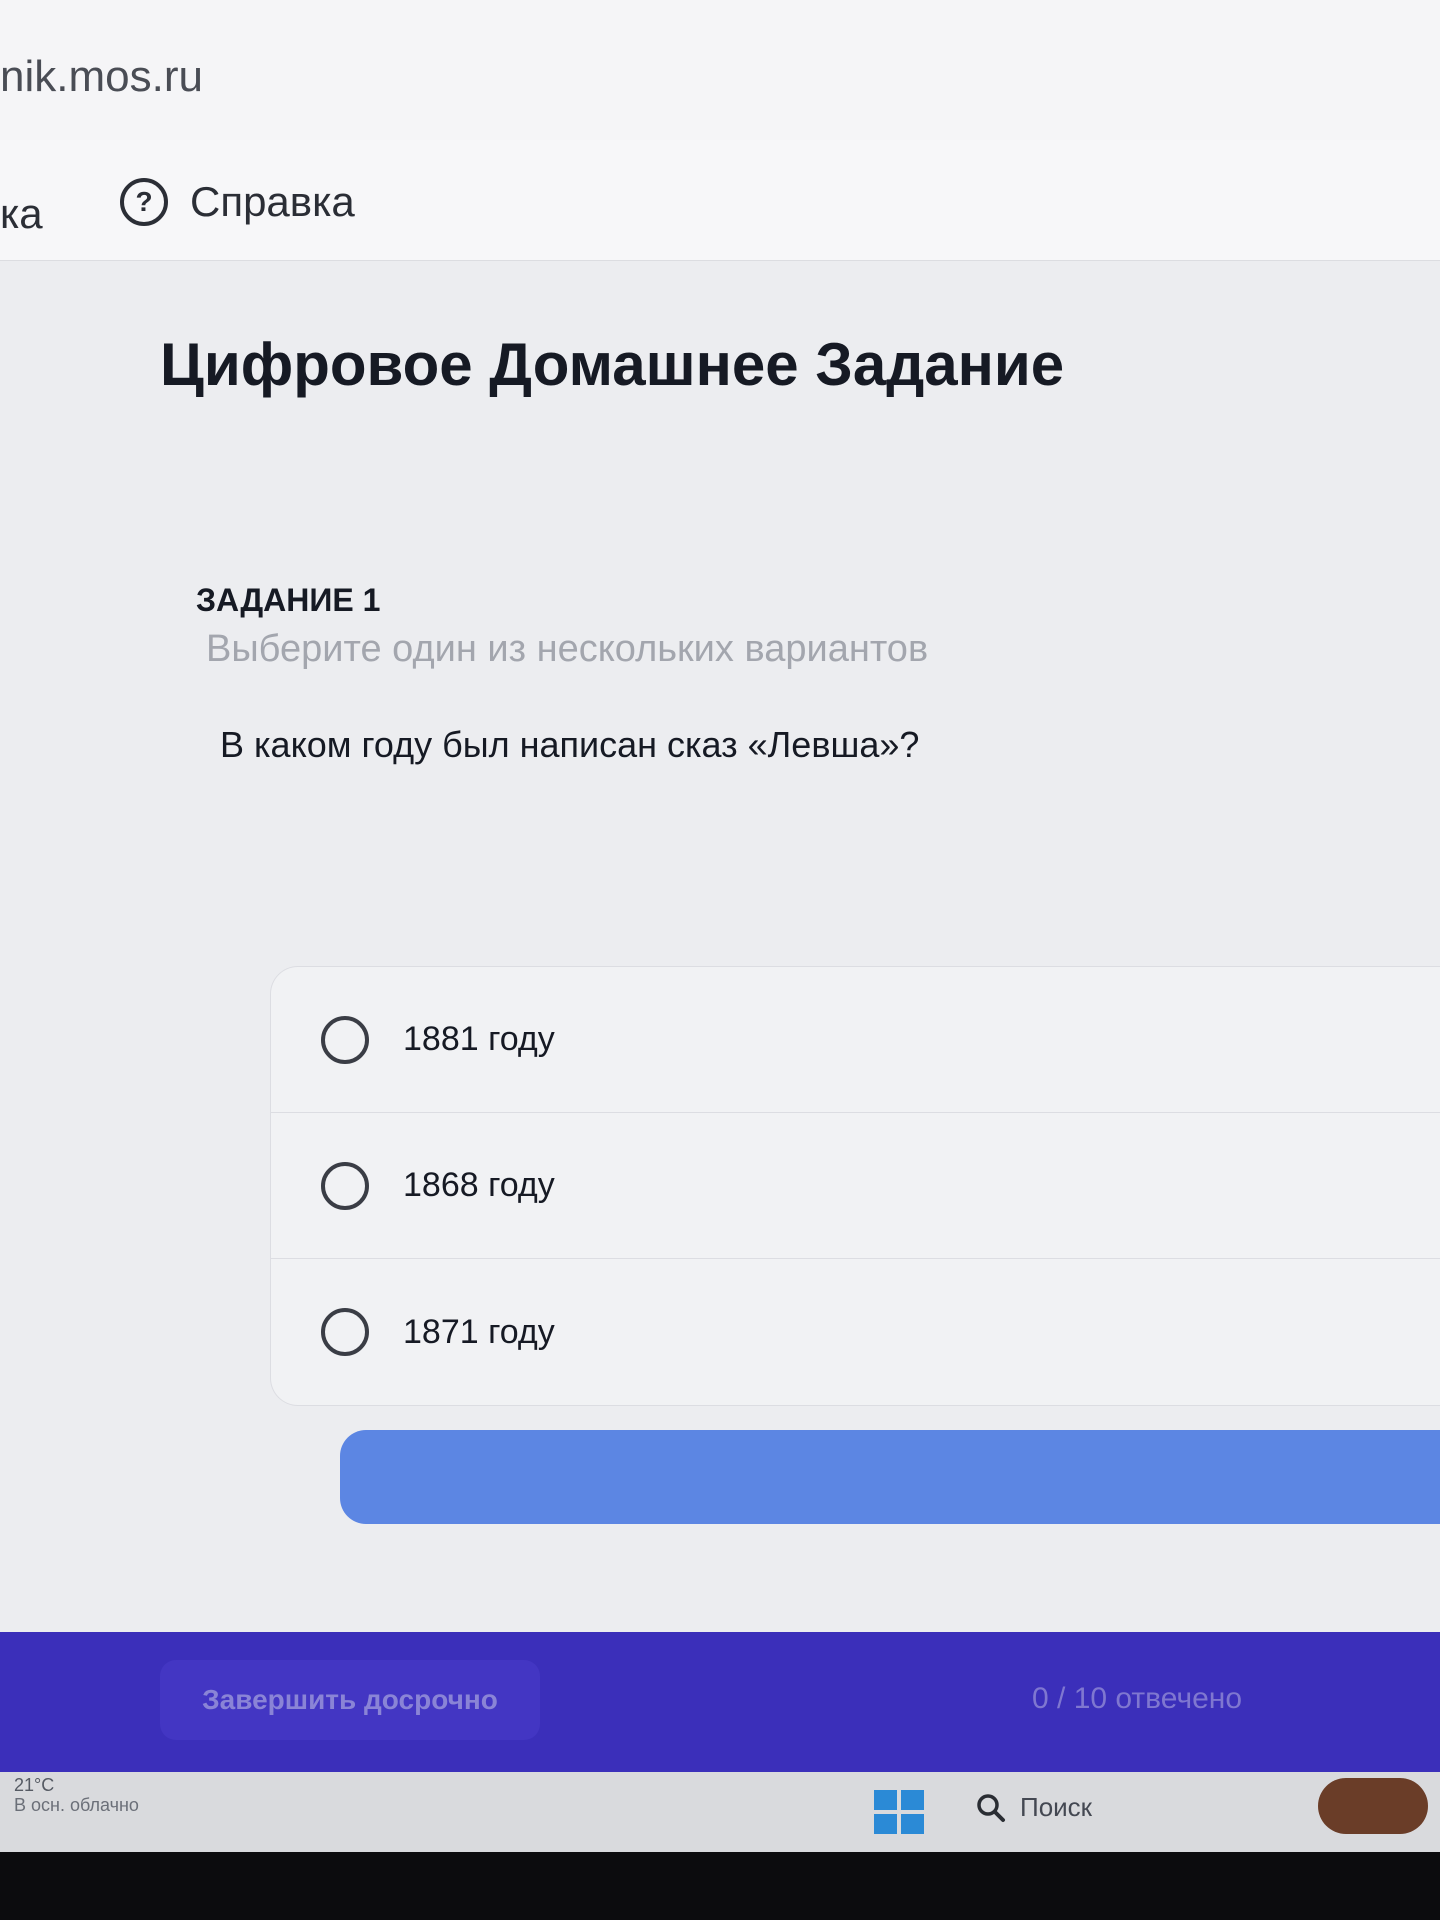  Describe the element at coordinates (720, 1886) in the screenshot. I see `screen-bezel` at that location.